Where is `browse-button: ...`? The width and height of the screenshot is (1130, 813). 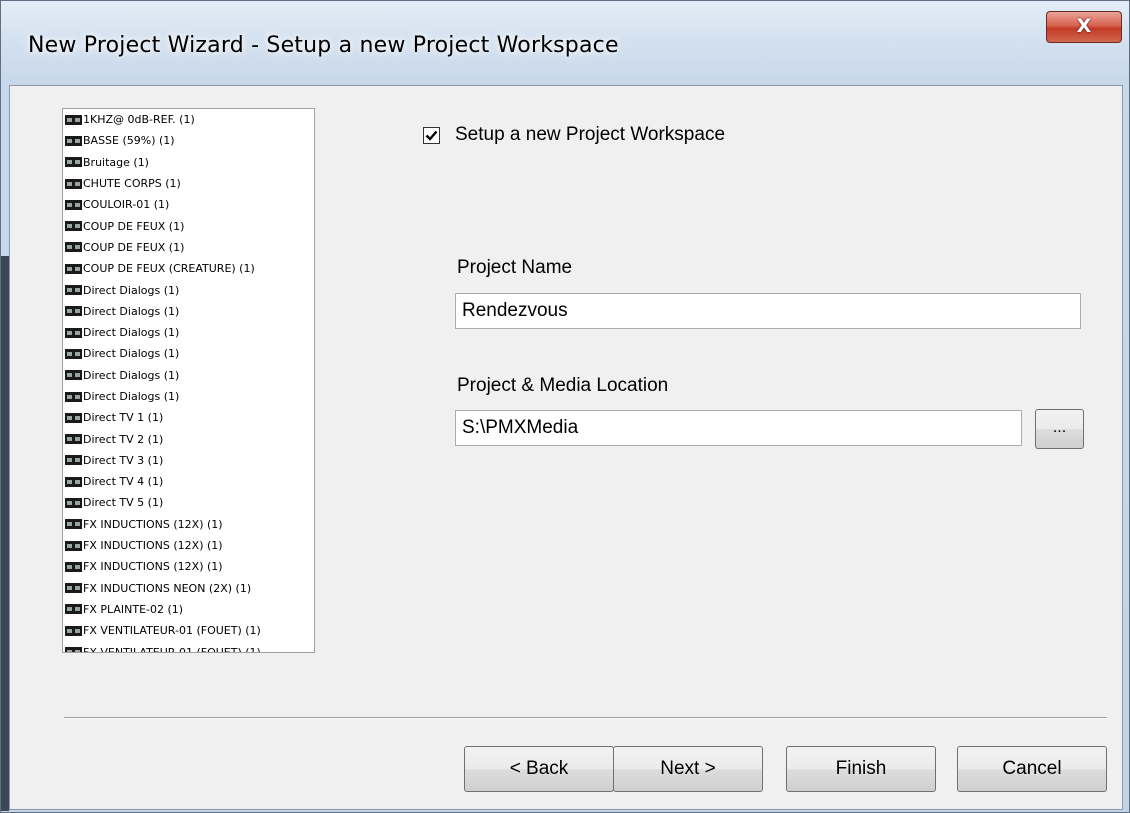 browse-button: ... is located at coordinates (1059, 429).